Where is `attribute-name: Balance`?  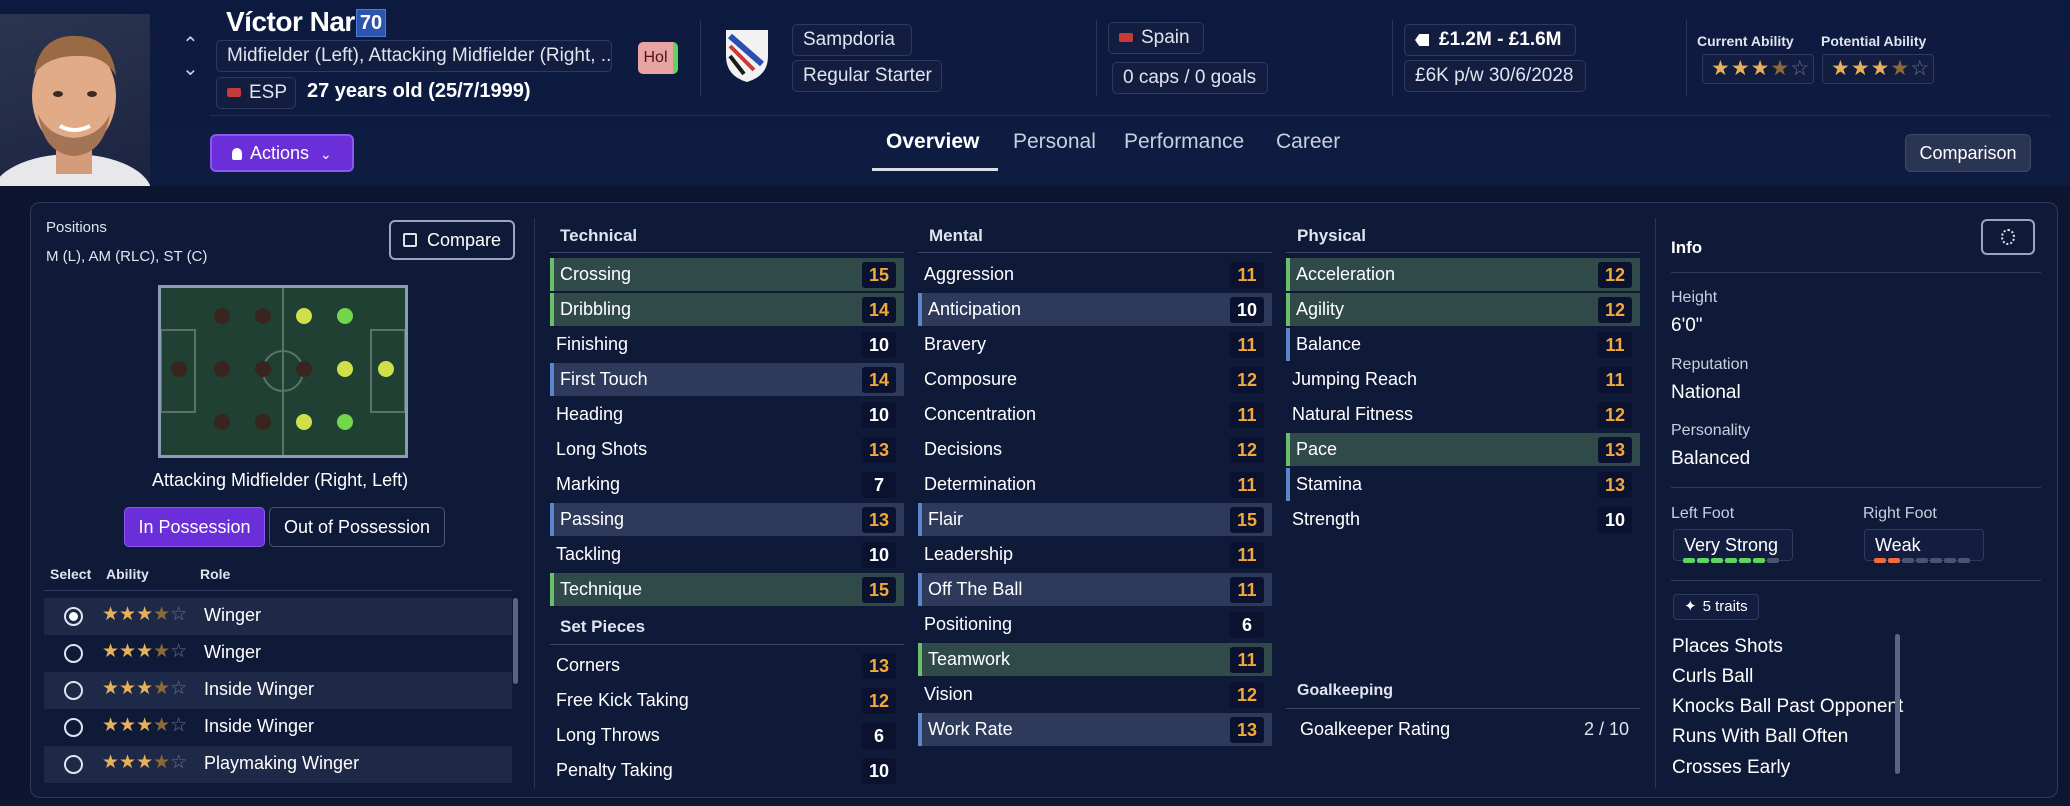 attribute-name: Balance is located at coordinates (1329, 344).